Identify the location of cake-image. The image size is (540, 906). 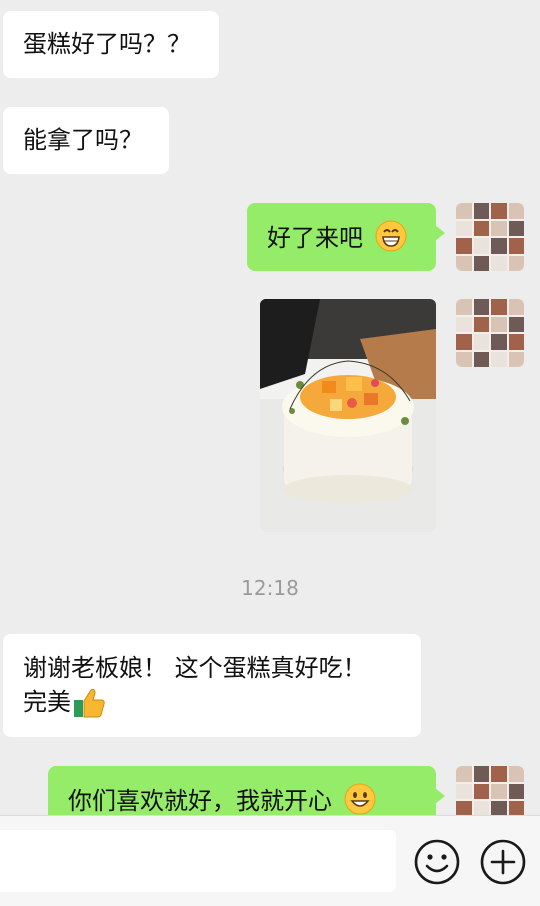
(348, 415).